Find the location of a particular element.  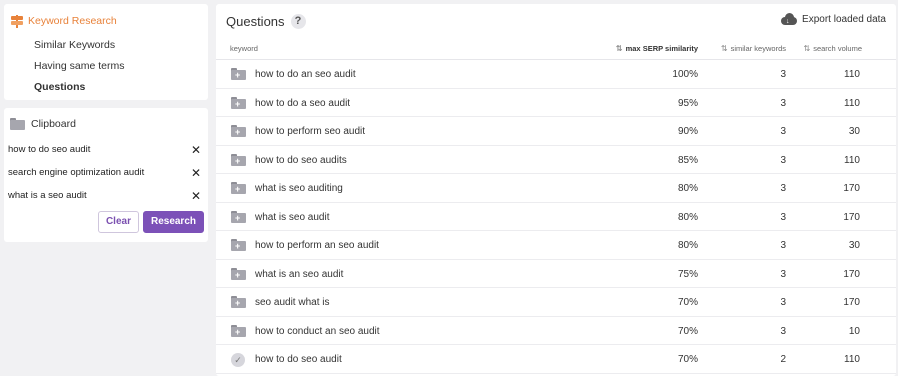

column-header-search-volume: ⇅ search volume is located at coordinates (833, 48).